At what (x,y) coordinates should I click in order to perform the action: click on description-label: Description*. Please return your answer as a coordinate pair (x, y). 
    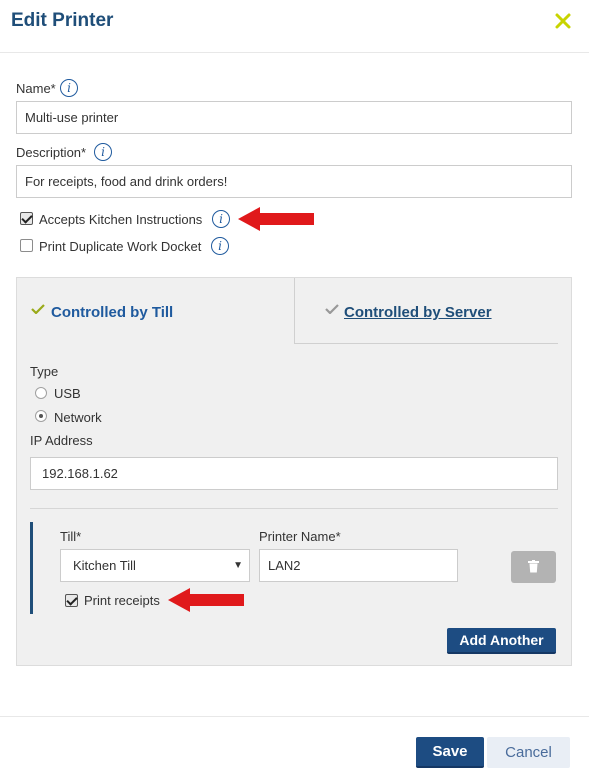
    Looking at the image, I should click on (51, 152).